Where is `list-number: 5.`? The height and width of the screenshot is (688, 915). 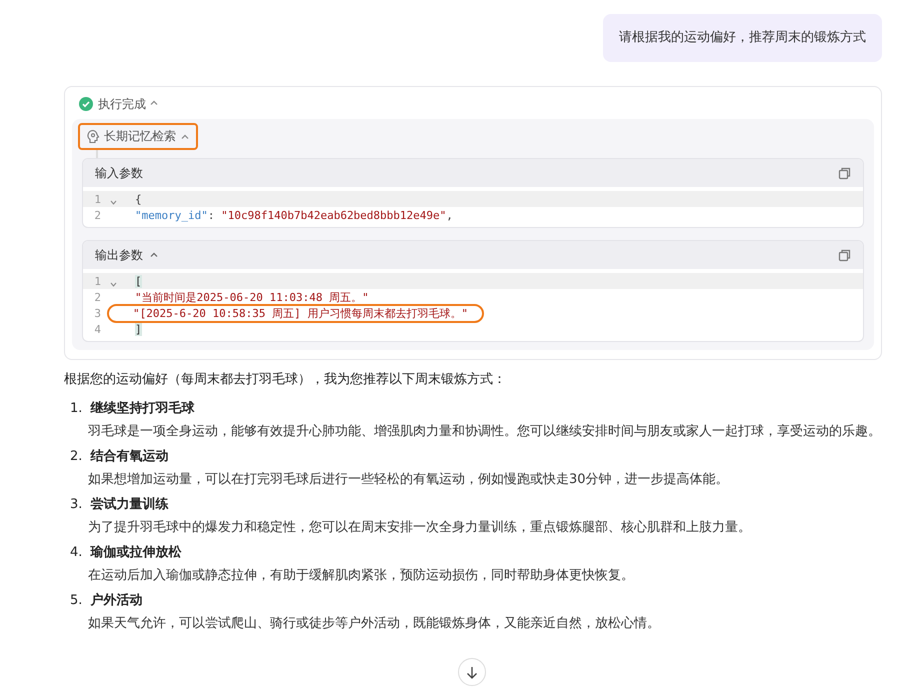 list-number: 5. is located at coordinates (76, 601).